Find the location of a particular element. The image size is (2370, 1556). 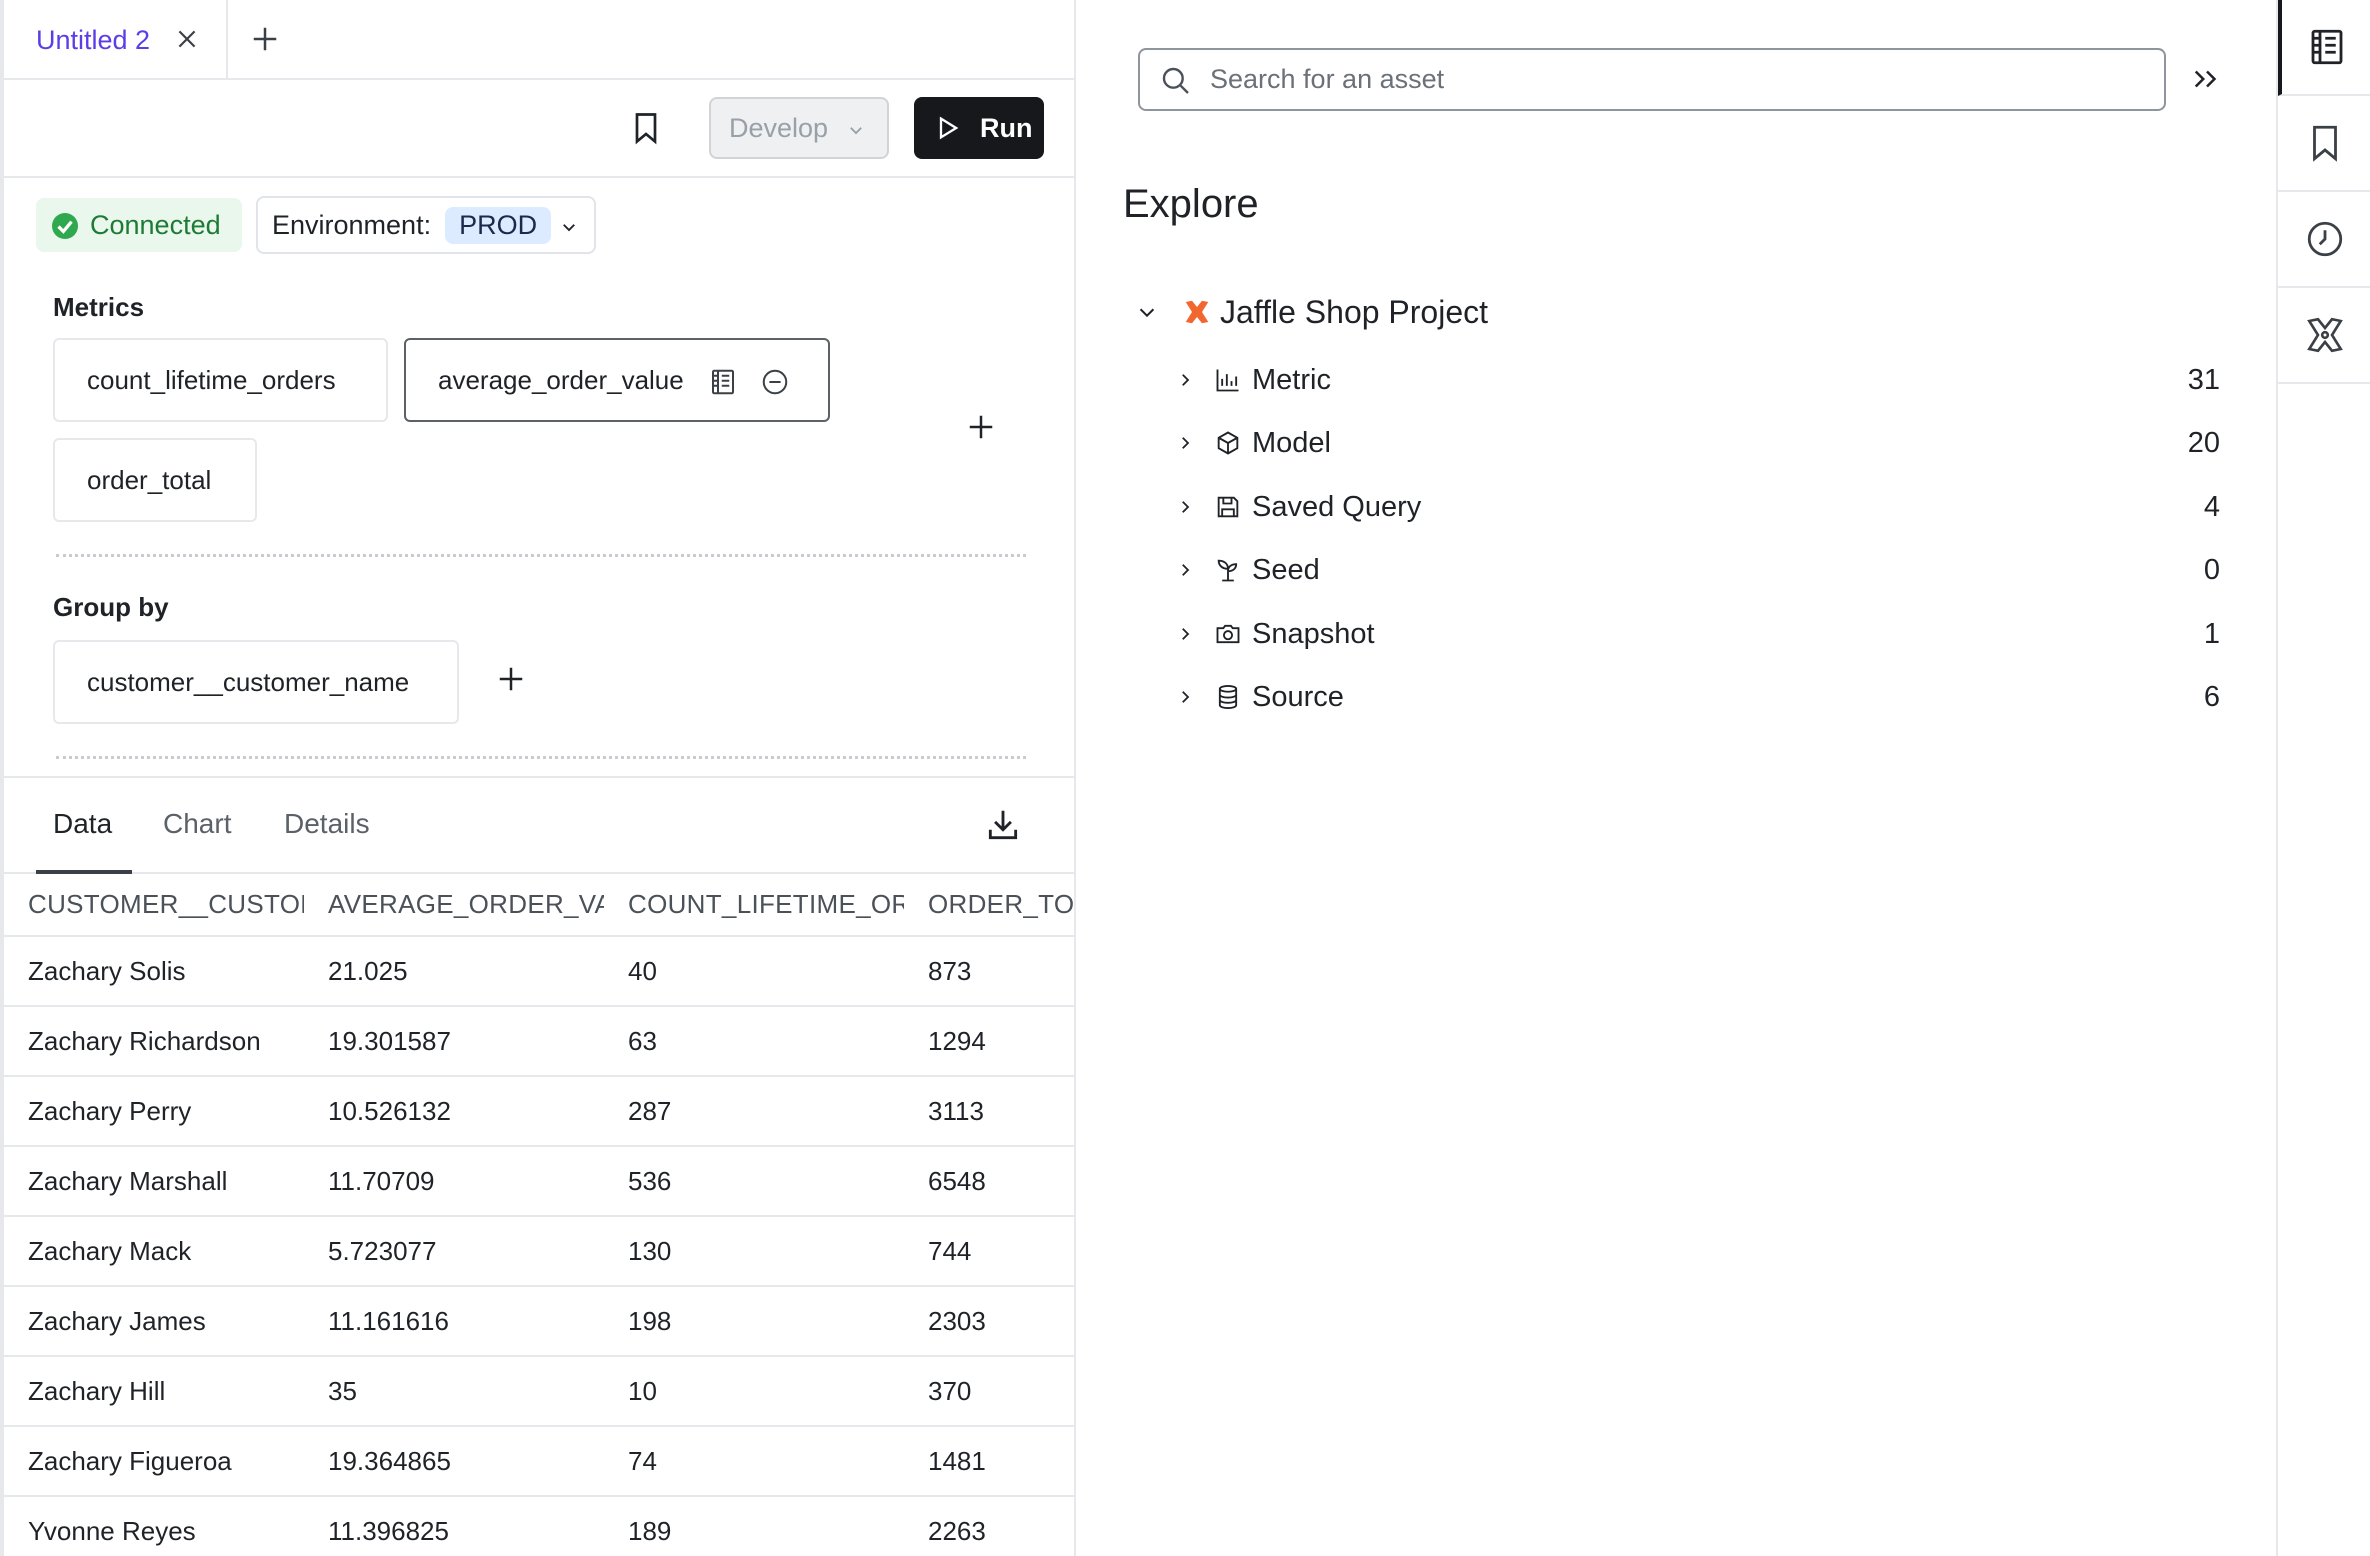

save-icon is located at coordinates (1228, 507).